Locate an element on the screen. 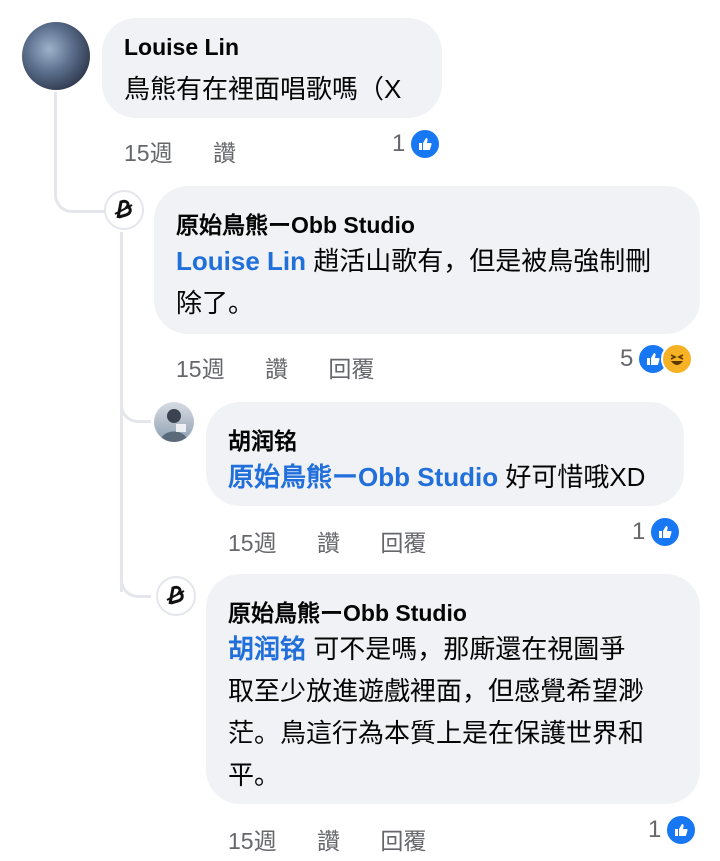  comment-text-line1: 胡润铭 可不是嗎，那廝還在視圖爭 is located at coordinates (426, 649).